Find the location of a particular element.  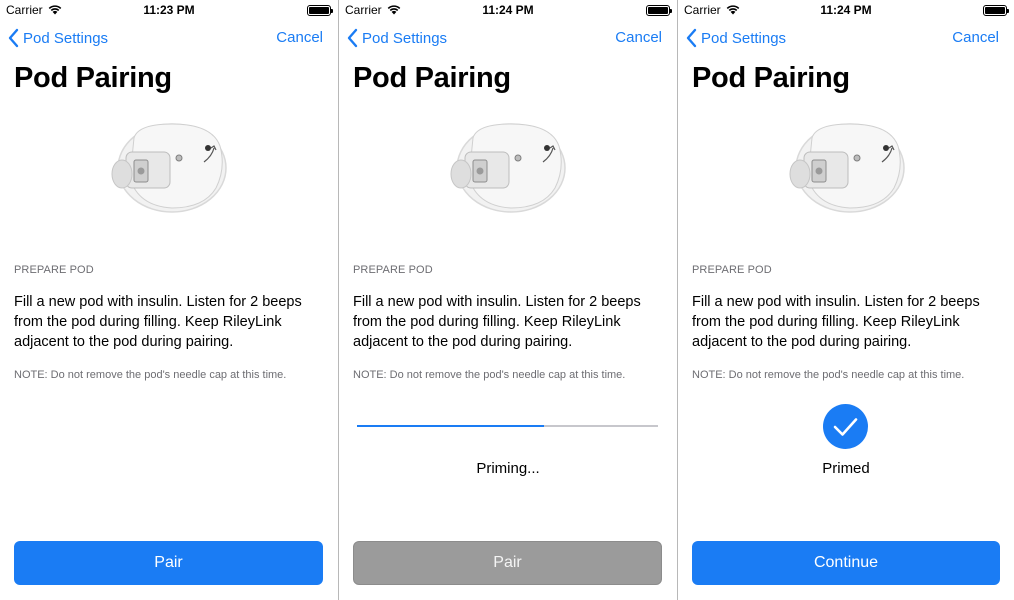

status-bar: Carrier 11:23 PM is located at coordinates (169, 10).